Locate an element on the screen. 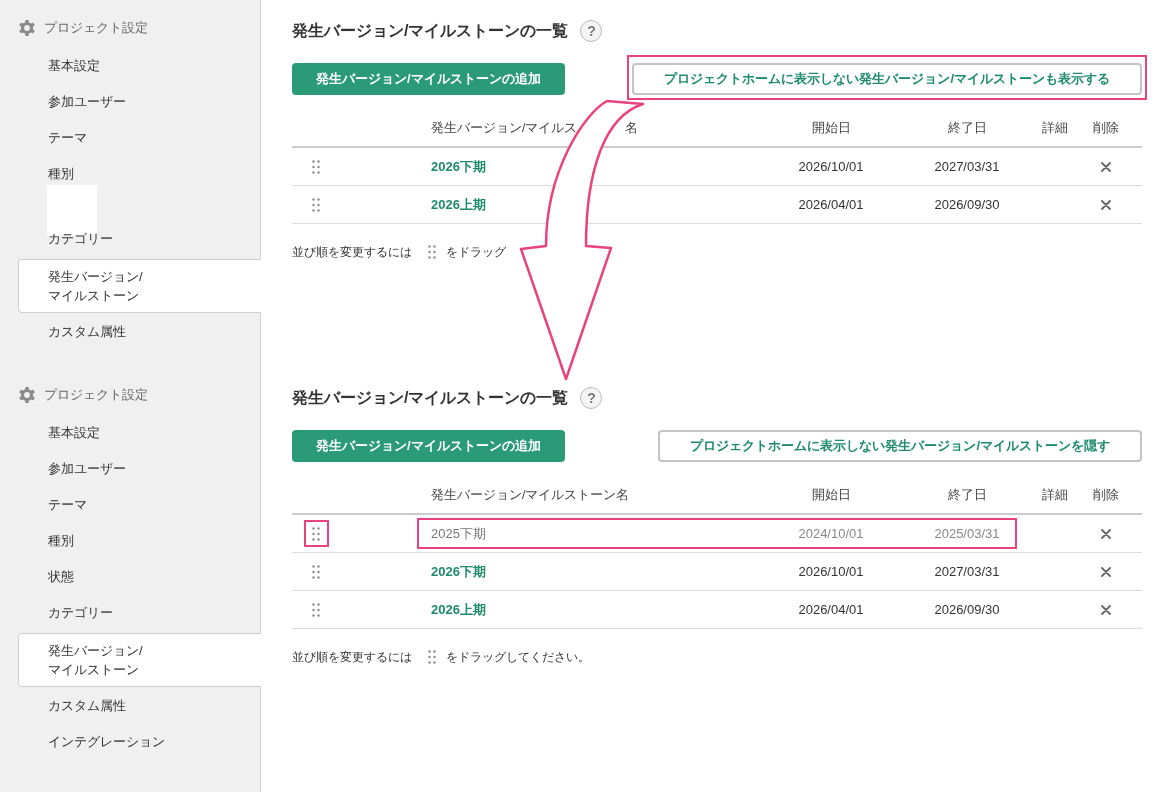 This screenshot has width=1171, height=792. column-header: 発生バージョン/マイルス is located at coordinates (504, 127).